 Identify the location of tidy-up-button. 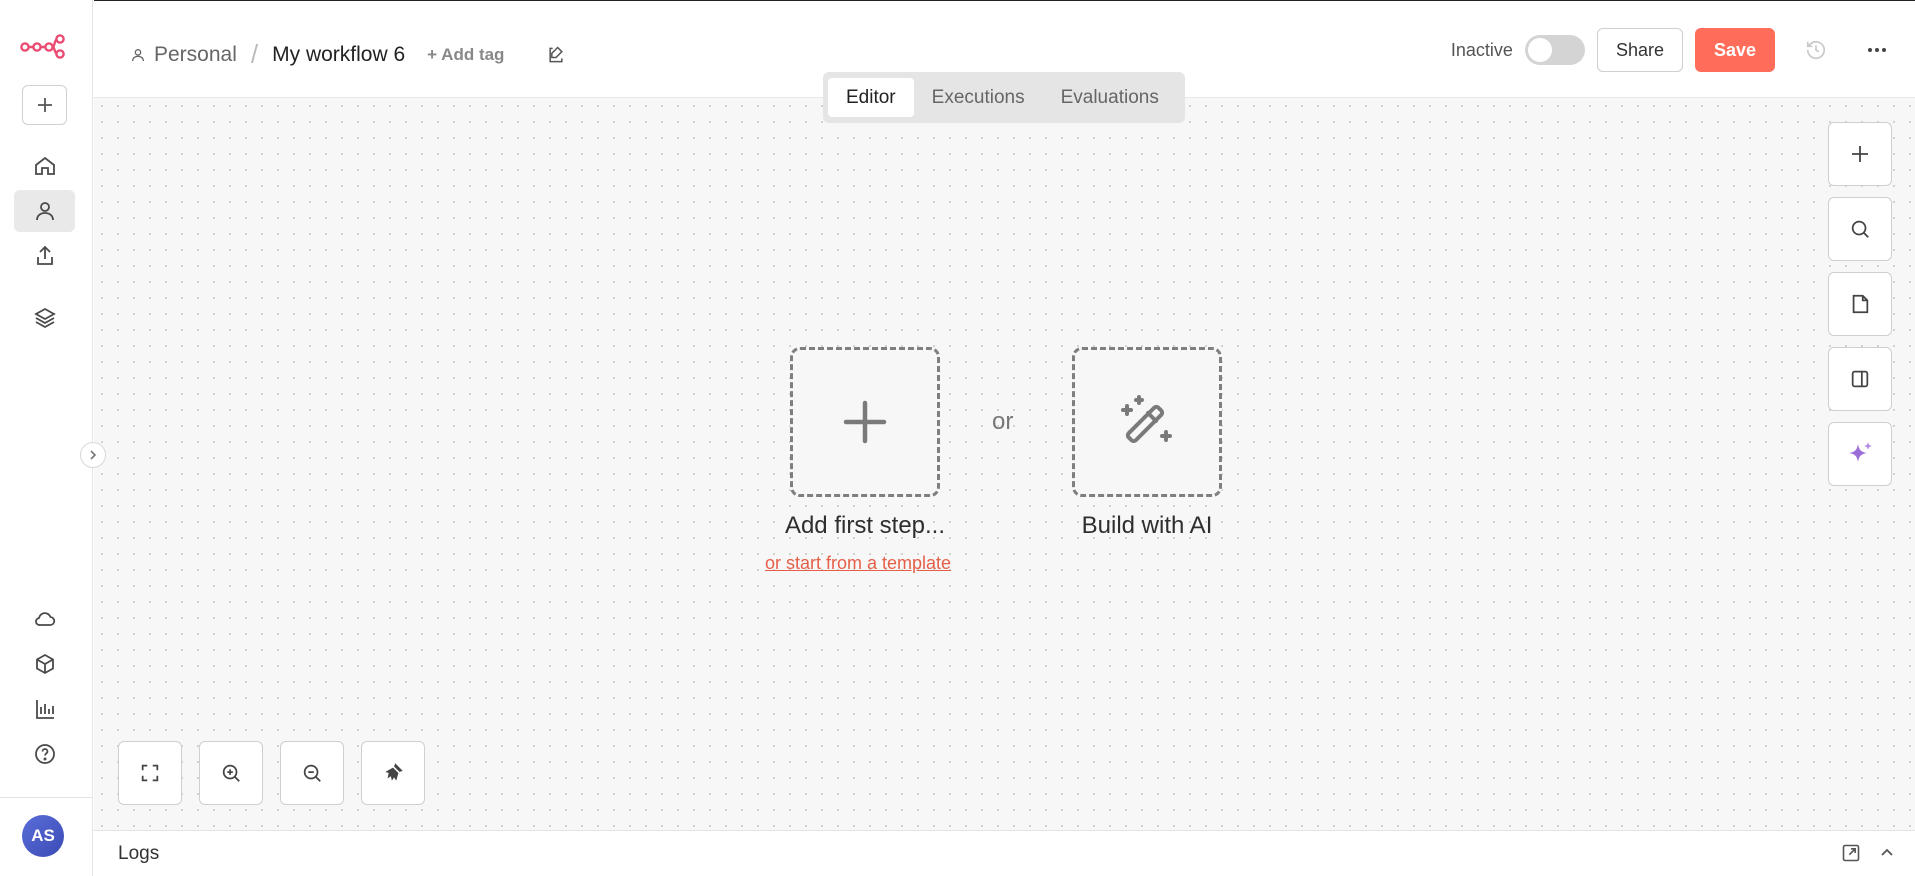
(393, 773).